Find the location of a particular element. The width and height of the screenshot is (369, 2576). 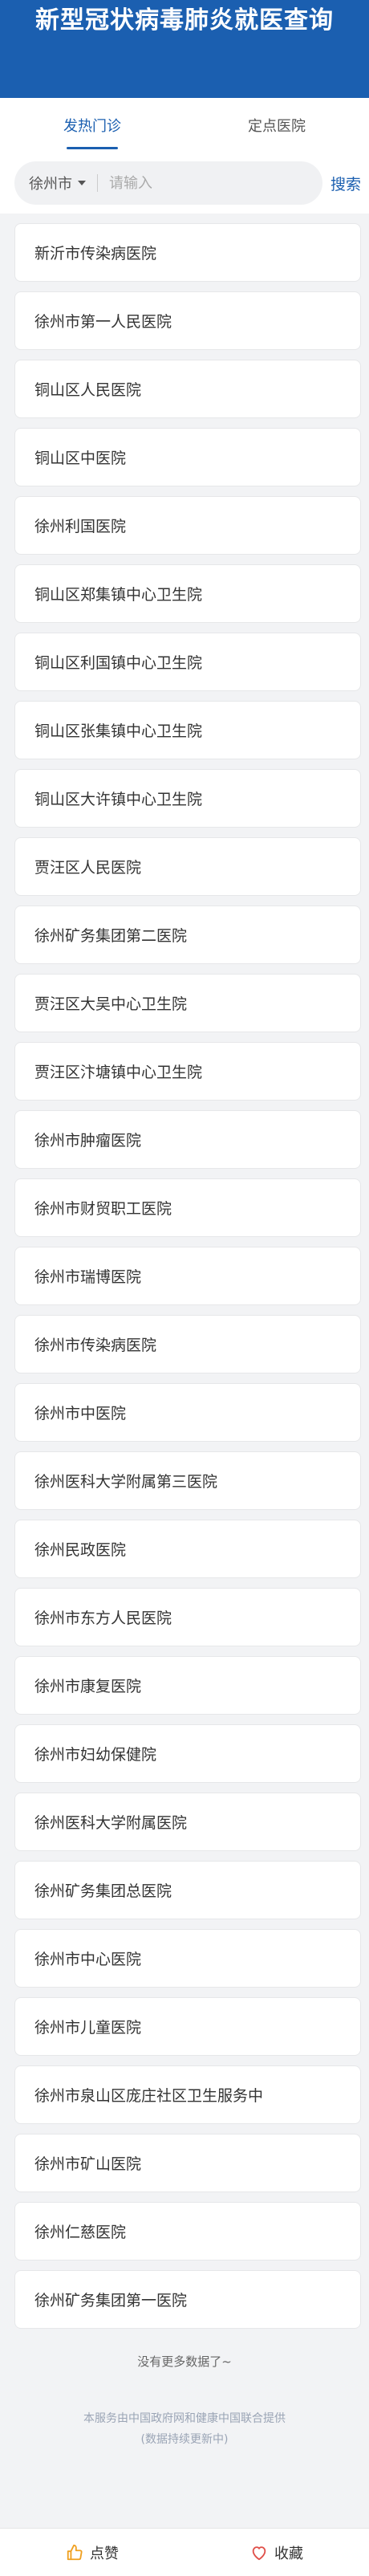

search-box: 徐州市 is located at coordinates (168, 183).